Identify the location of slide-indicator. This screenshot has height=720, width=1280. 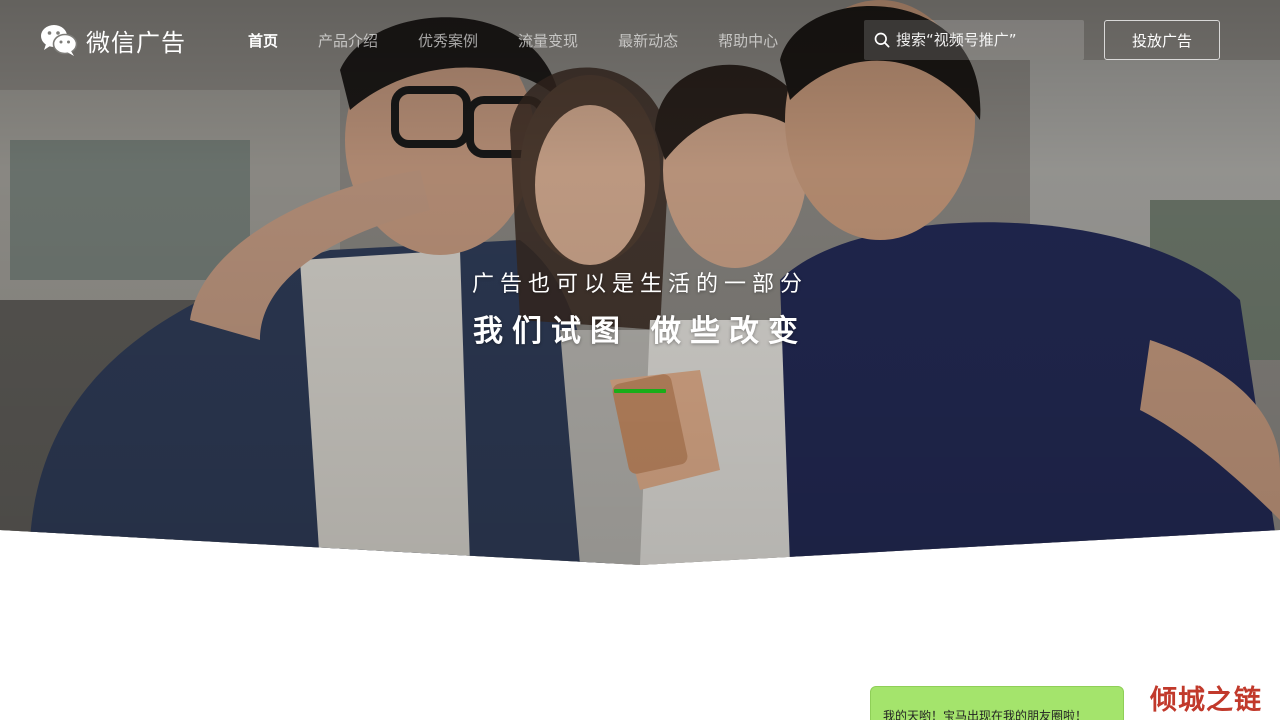
(640, 391).